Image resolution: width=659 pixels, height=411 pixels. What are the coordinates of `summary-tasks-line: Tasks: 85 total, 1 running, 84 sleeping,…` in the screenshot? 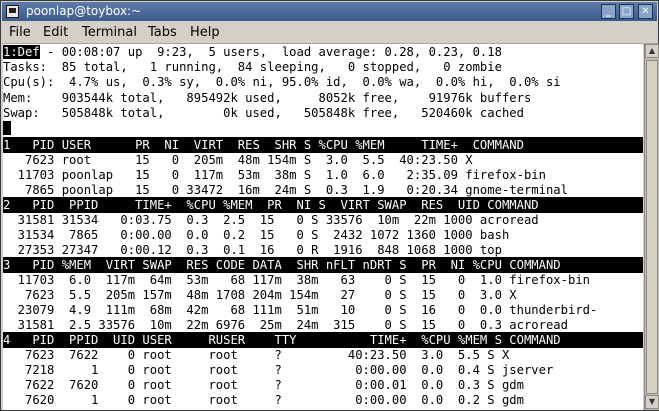 It's located at (252, 67).